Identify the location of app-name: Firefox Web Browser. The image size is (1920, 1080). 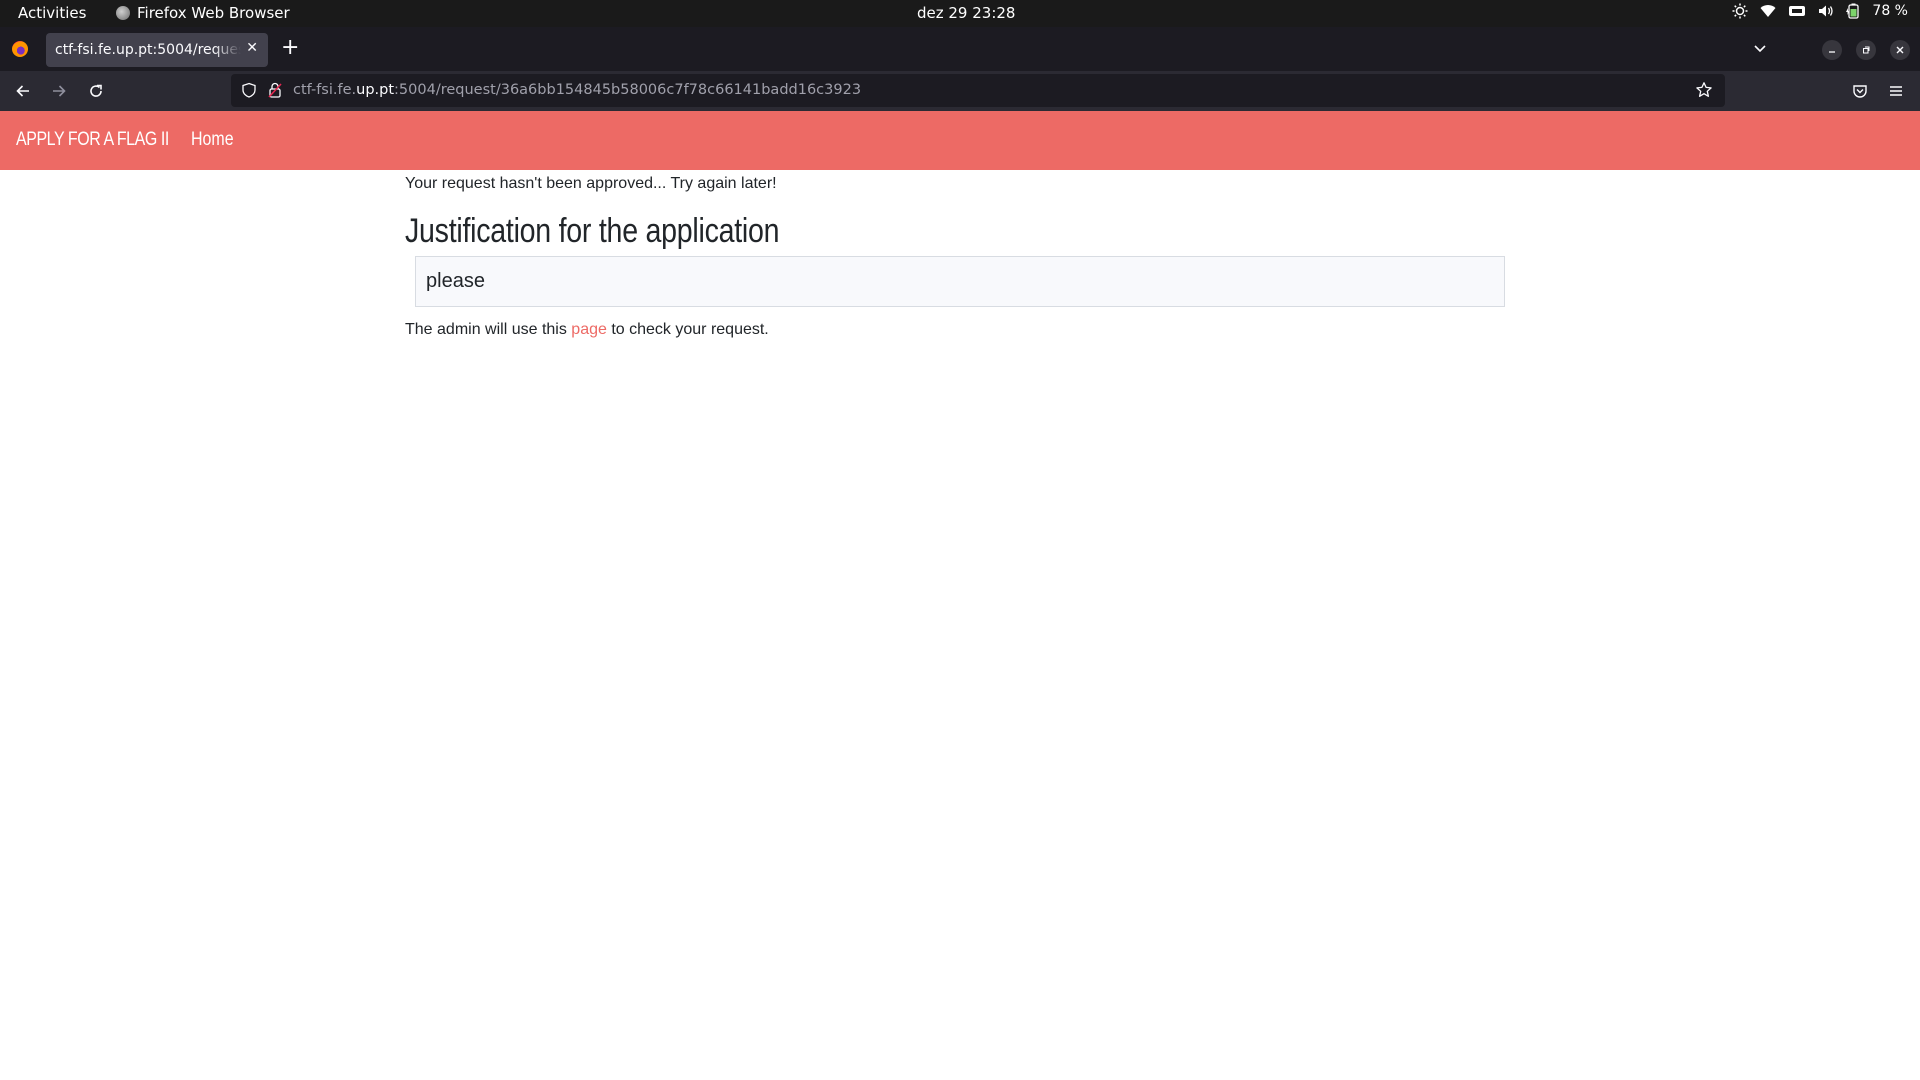
(213, 13).